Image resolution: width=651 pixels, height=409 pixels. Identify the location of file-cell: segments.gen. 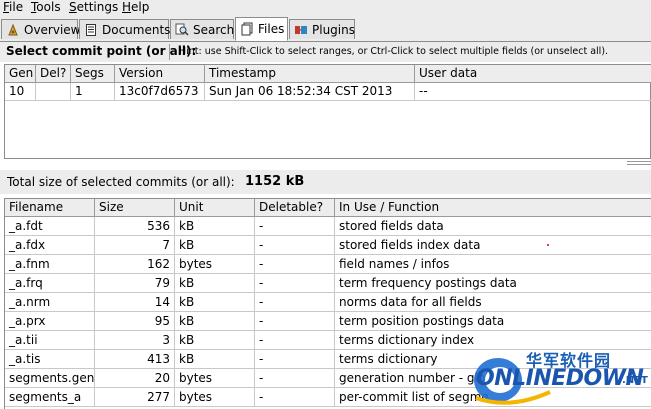
(50, 378).